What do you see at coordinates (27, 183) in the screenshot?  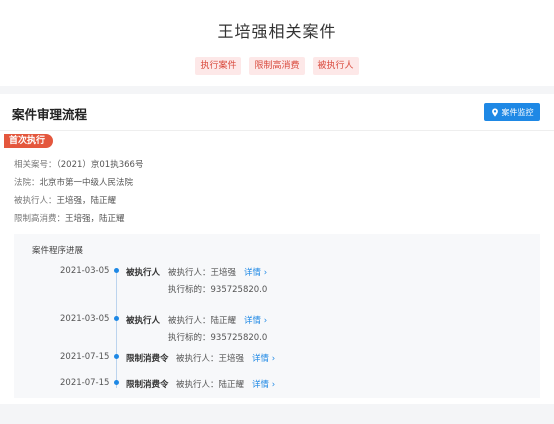 I see `court-label: 法院：` at bounding box center [27, 183].